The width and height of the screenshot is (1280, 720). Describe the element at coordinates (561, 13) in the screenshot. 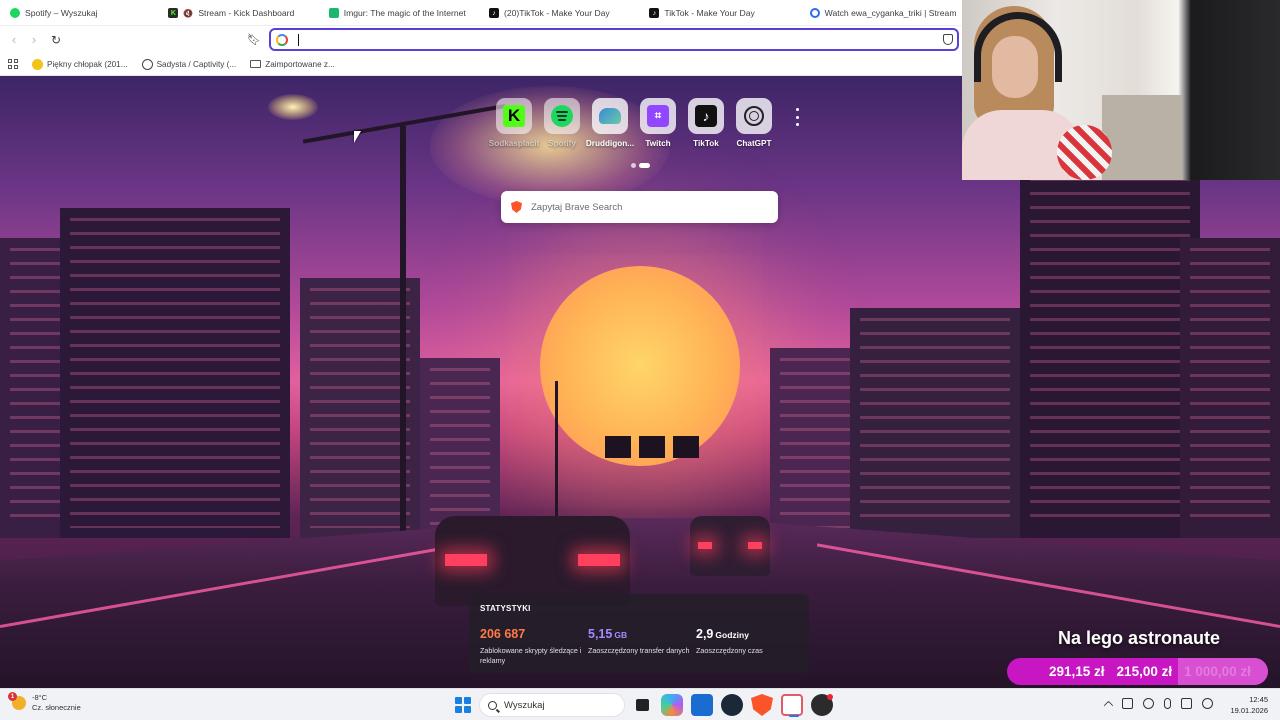

I see `tab-tiktok-20: ♪ (20)TikTok - Make Your Day` at that location.